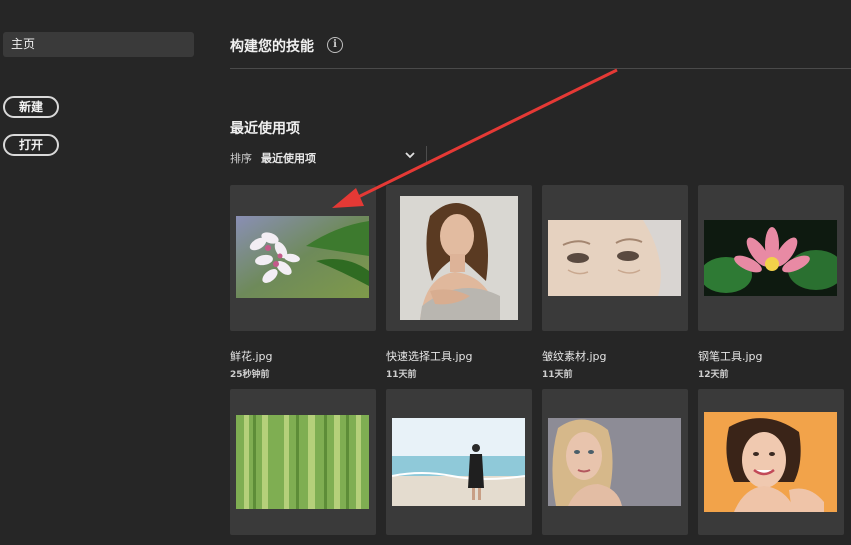 The height and width of the screenshot is (545, 851). I want to click on flower-thumbnail, so click(302, 257).